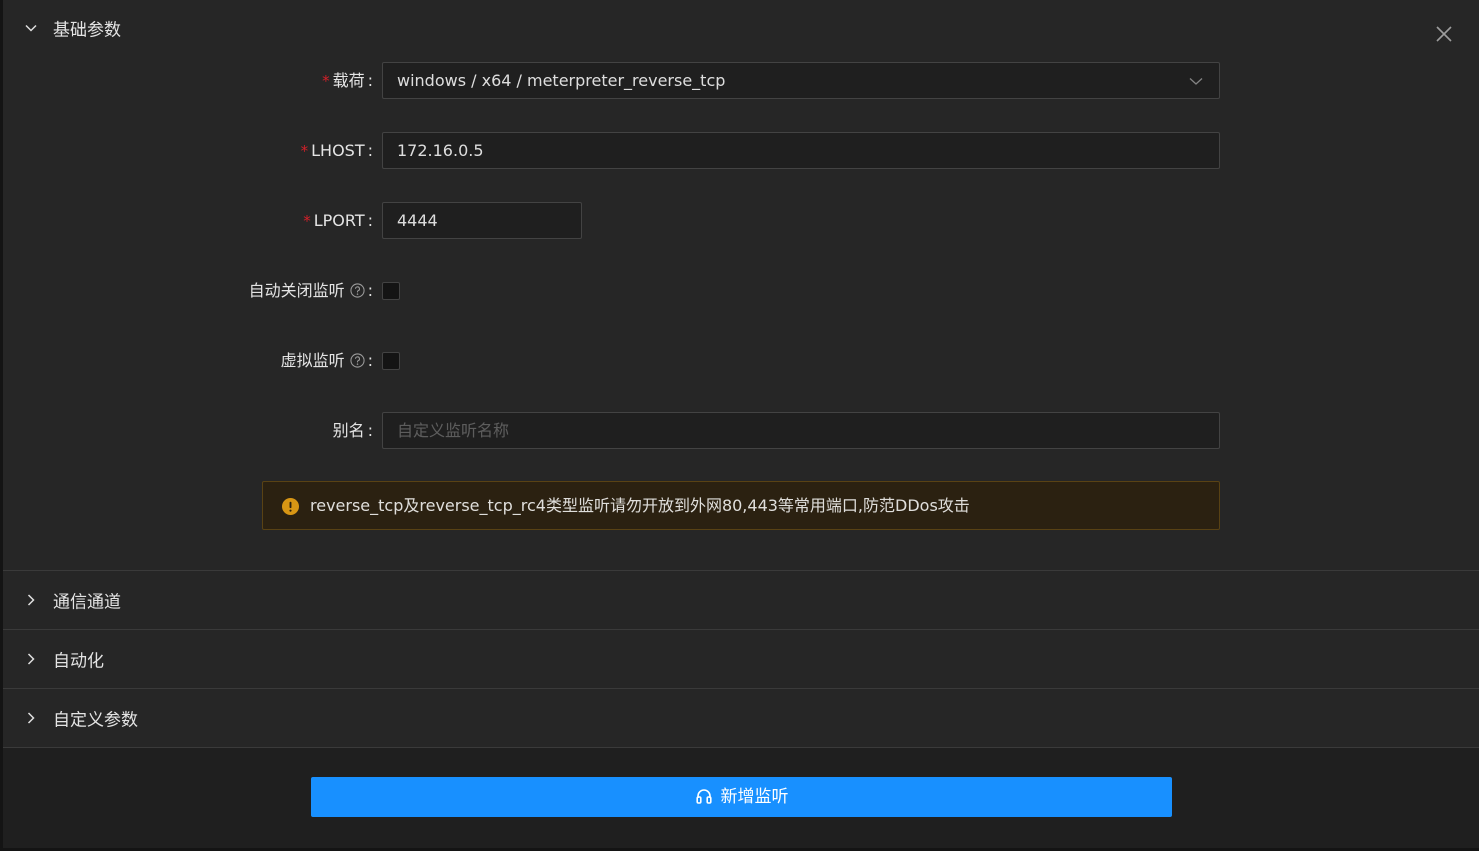 This screenshot has width=1479, height=851. I want to click on auto-close-label: 自动关闭监听 :, so click(310, 290).